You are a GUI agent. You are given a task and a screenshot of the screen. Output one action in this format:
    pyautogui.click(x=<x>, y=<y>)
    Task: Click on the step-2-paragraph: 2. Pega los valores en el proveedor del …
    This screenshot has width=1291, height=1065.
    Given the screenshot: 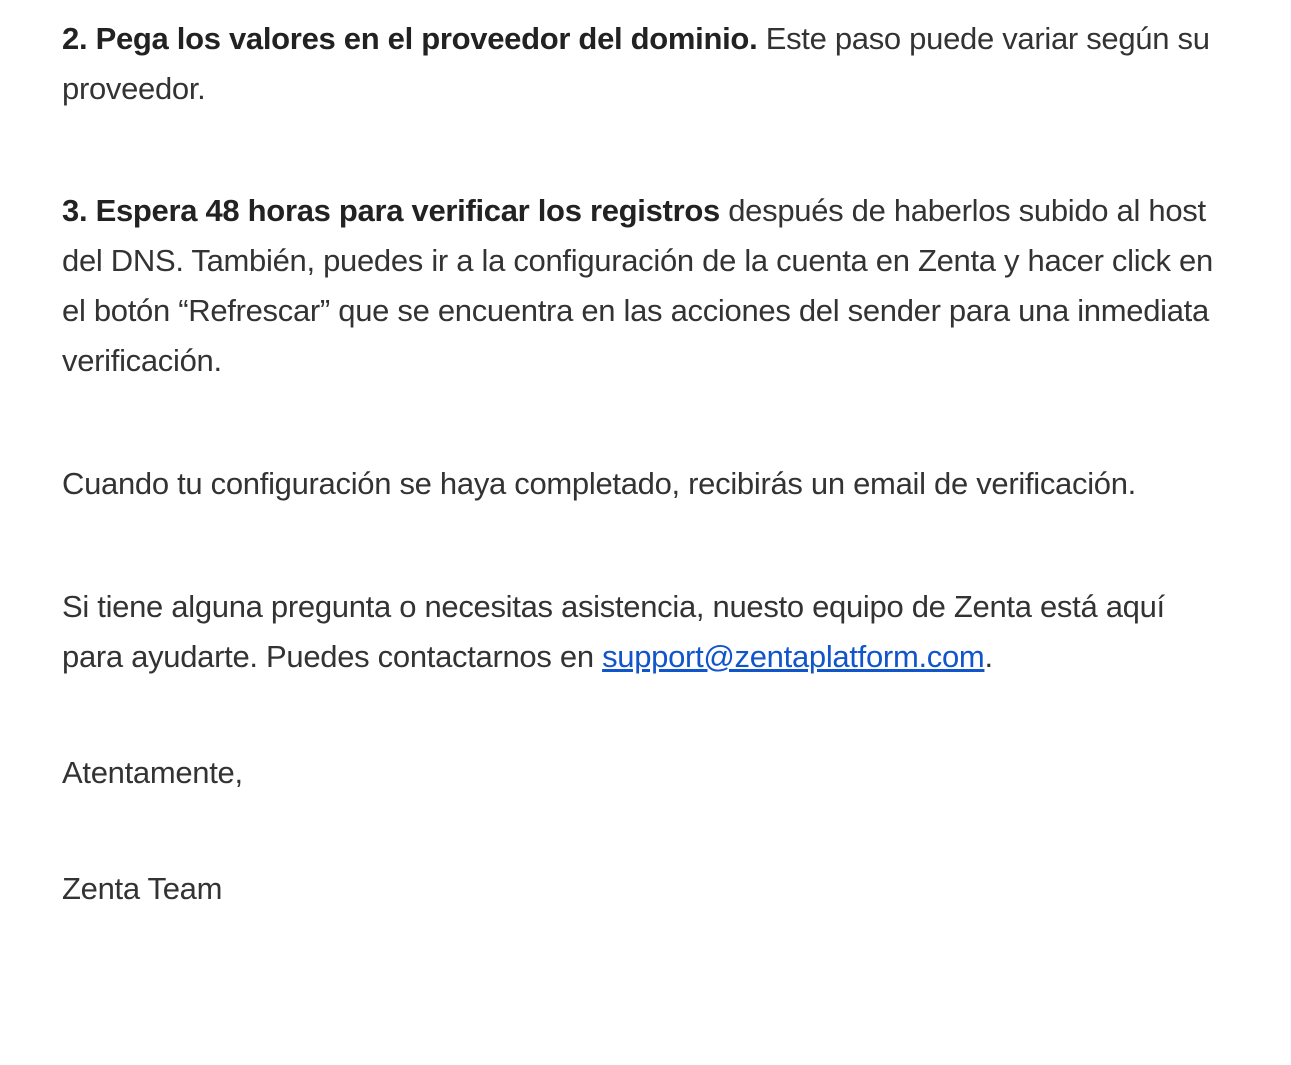 What is the action you would take?
    pyautogui.click(x=642, y=64)
    